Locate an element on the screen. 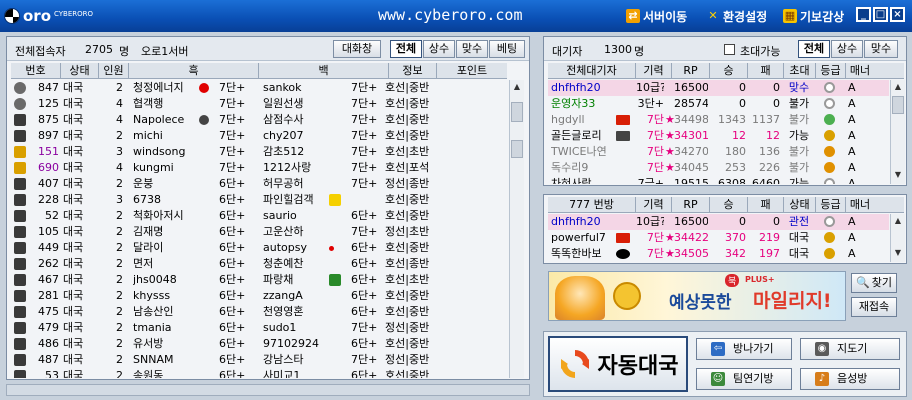 Image resolution: width=912 pixels, height=400 pixels. auto-match-button: 자동대국 is located at coordinates (618, 364).